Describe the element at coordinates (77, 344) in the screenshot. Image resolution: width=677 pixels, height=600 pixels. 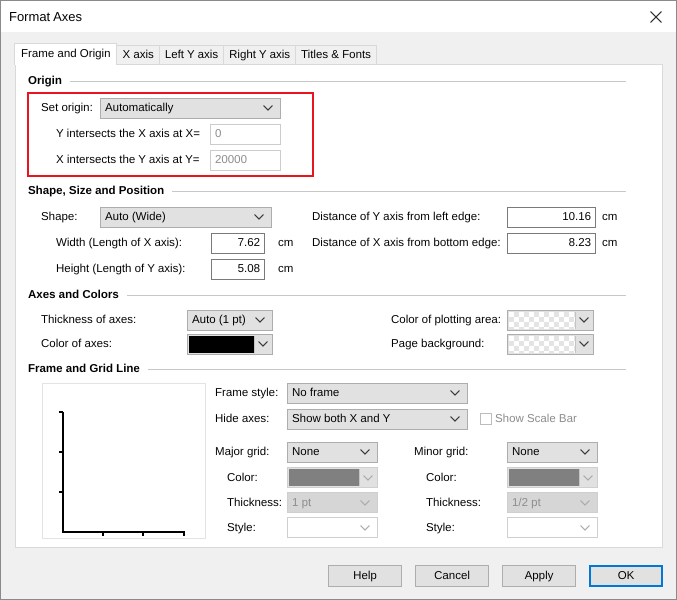
I see `field-label: Color of axes:` at that location.